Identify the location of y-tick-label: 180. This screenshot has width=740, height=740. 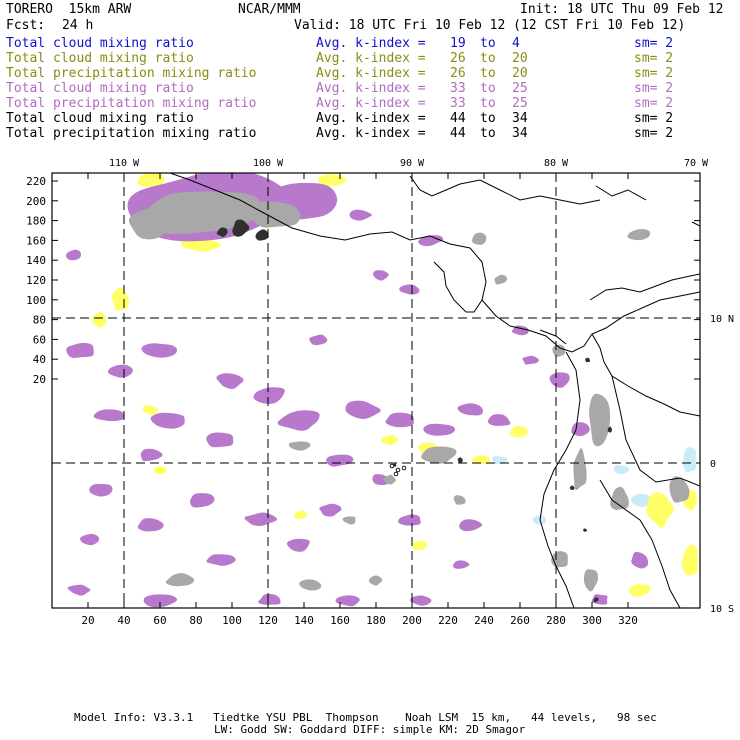
(36, 221).